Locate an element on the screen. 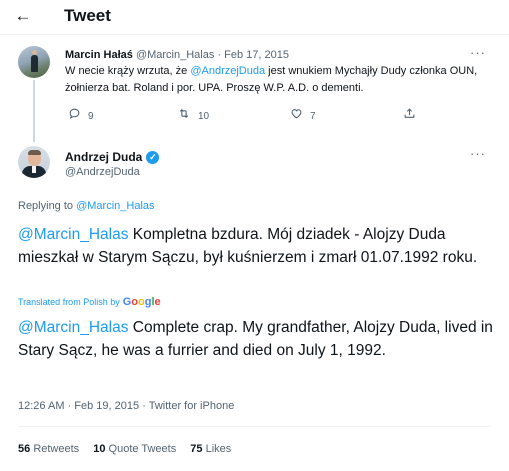 Image resolution: width=509 pixels, height=471 pixels. like-count: 7 is located at coordinates (313, 116).